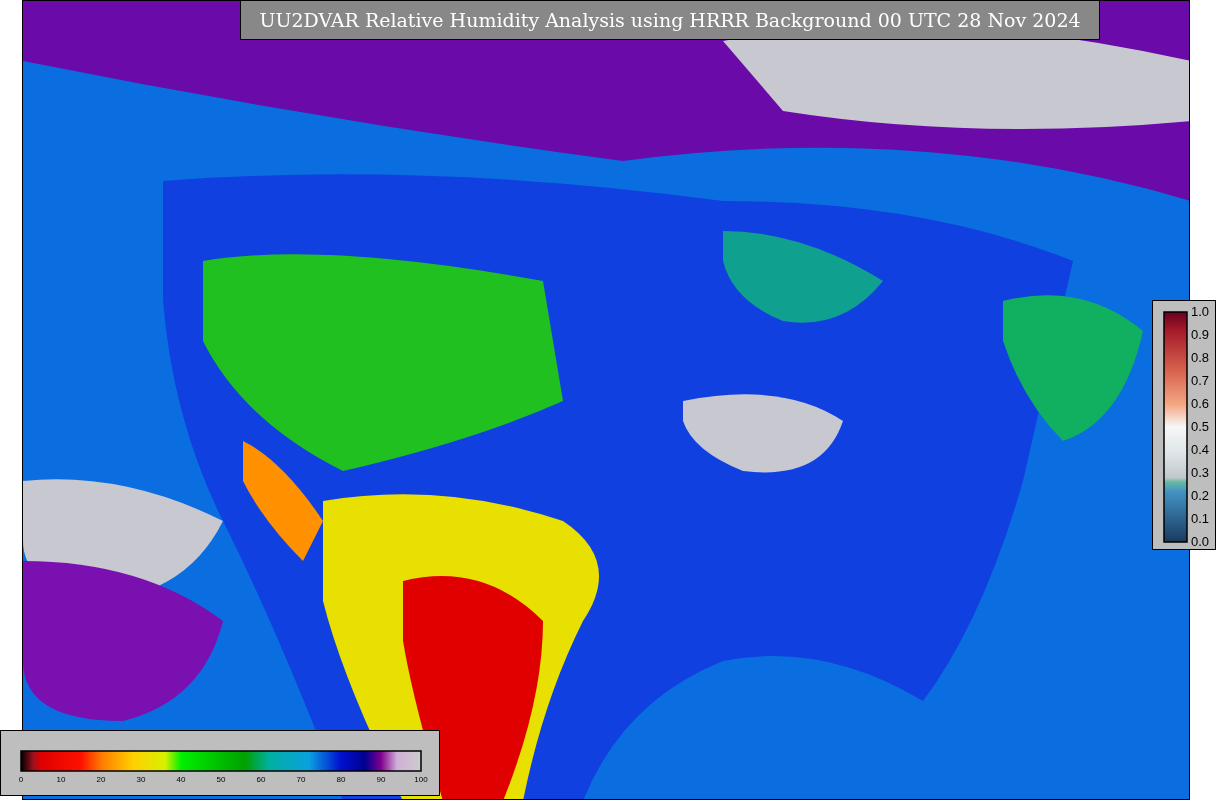 The width and height of the screenshot is (1216, 800). I want to click on scale-label: 80, so click(341, 780).